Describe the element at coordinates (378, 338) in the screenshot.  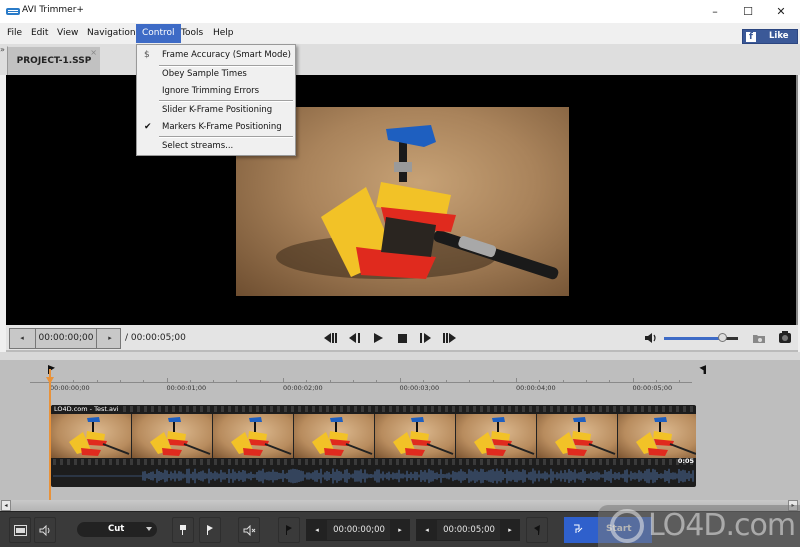
I see `play-button` at that location.